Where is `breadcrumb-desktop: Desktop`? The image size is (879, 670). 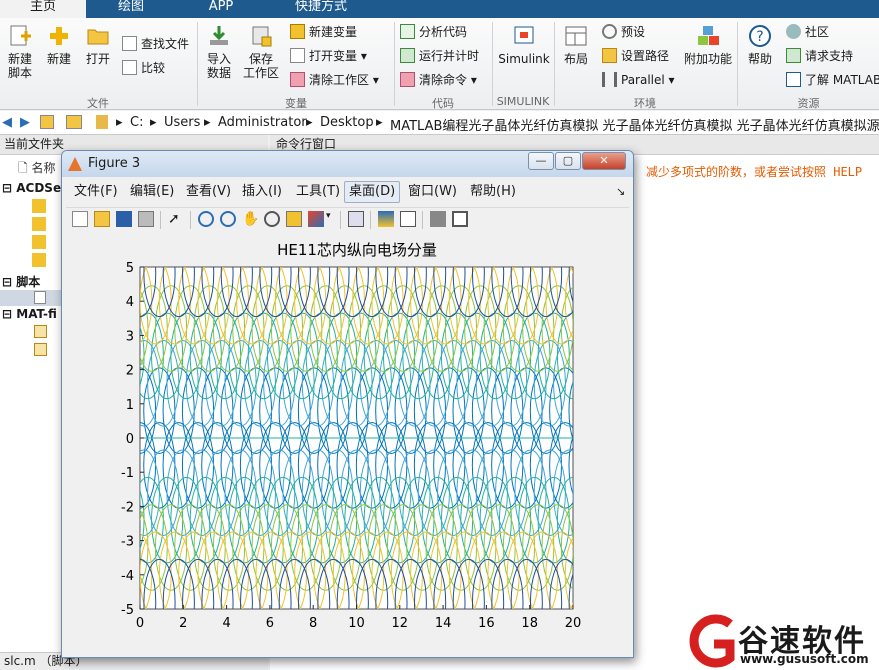
breadcrumb-desktop: Desktop is located at coordinates (347, 122).